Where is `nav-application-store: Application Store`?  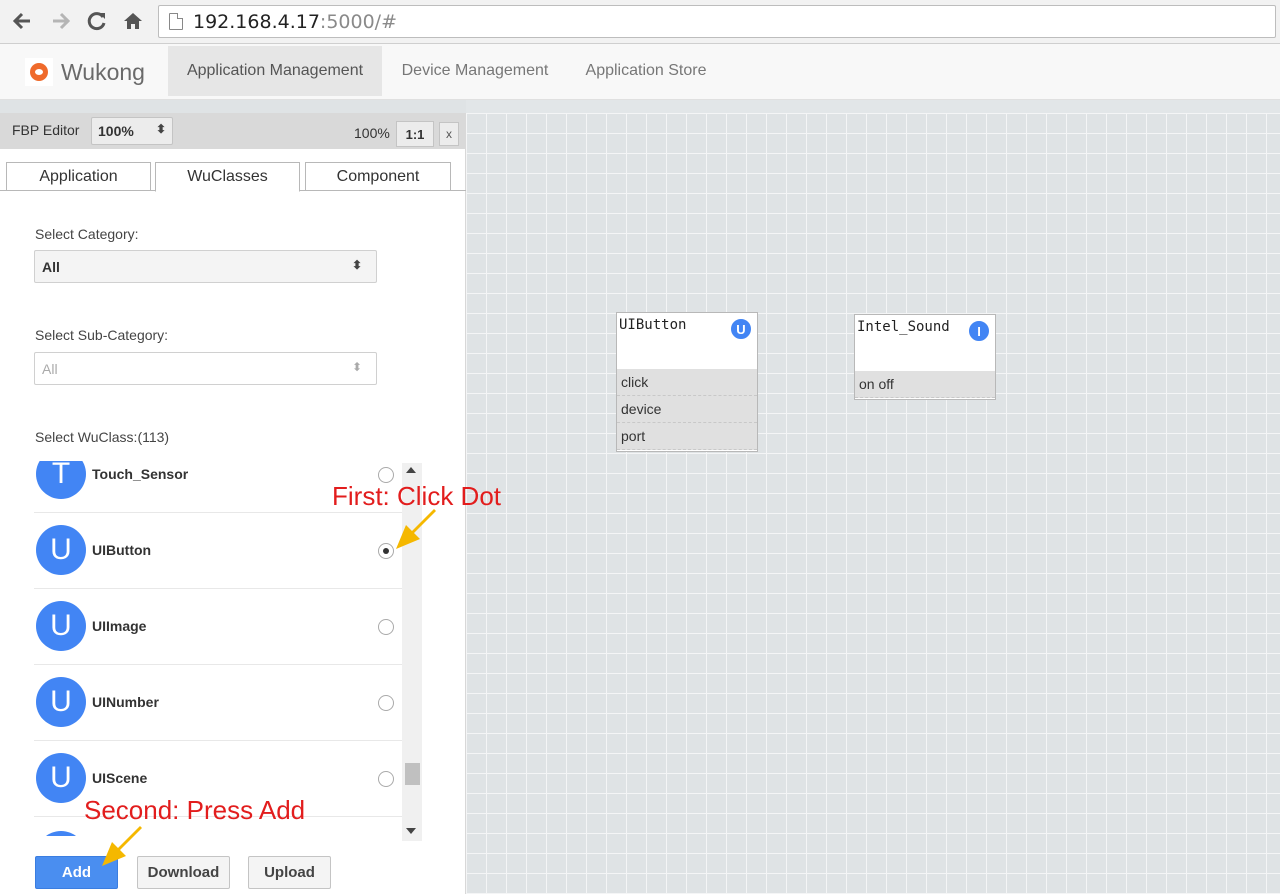
nav-application-store: Application Store is located at coordinates (646, 71).